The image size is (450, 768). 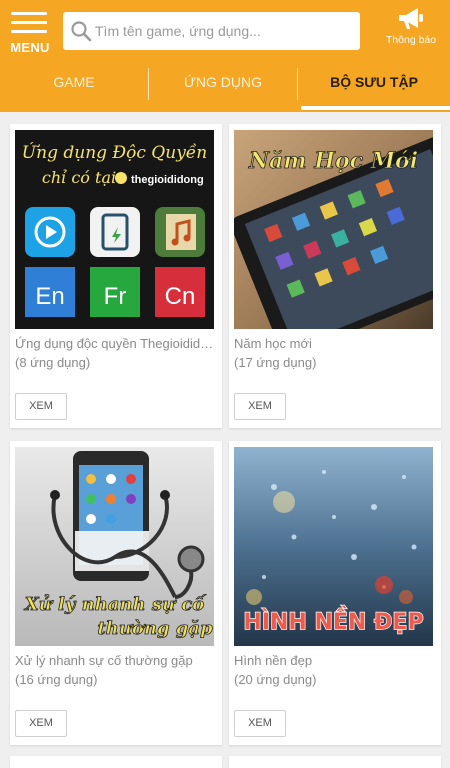 What do you see at coordinates (115, 604) in the screenshot?
I see `banner-headline: Xử lý nhanh sự cố` at bounding box center [115, 604].